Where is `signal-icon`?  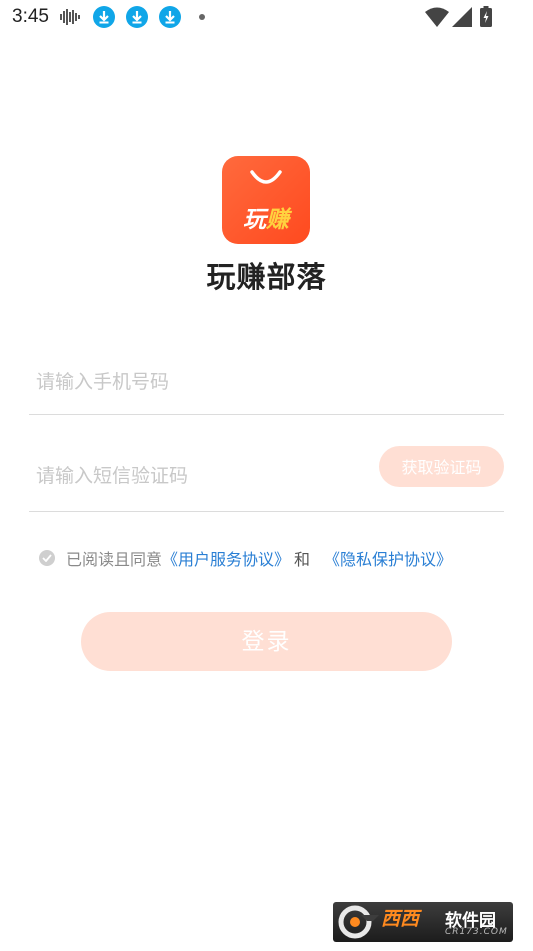
signal-icon is located at coordinates (462, 17).